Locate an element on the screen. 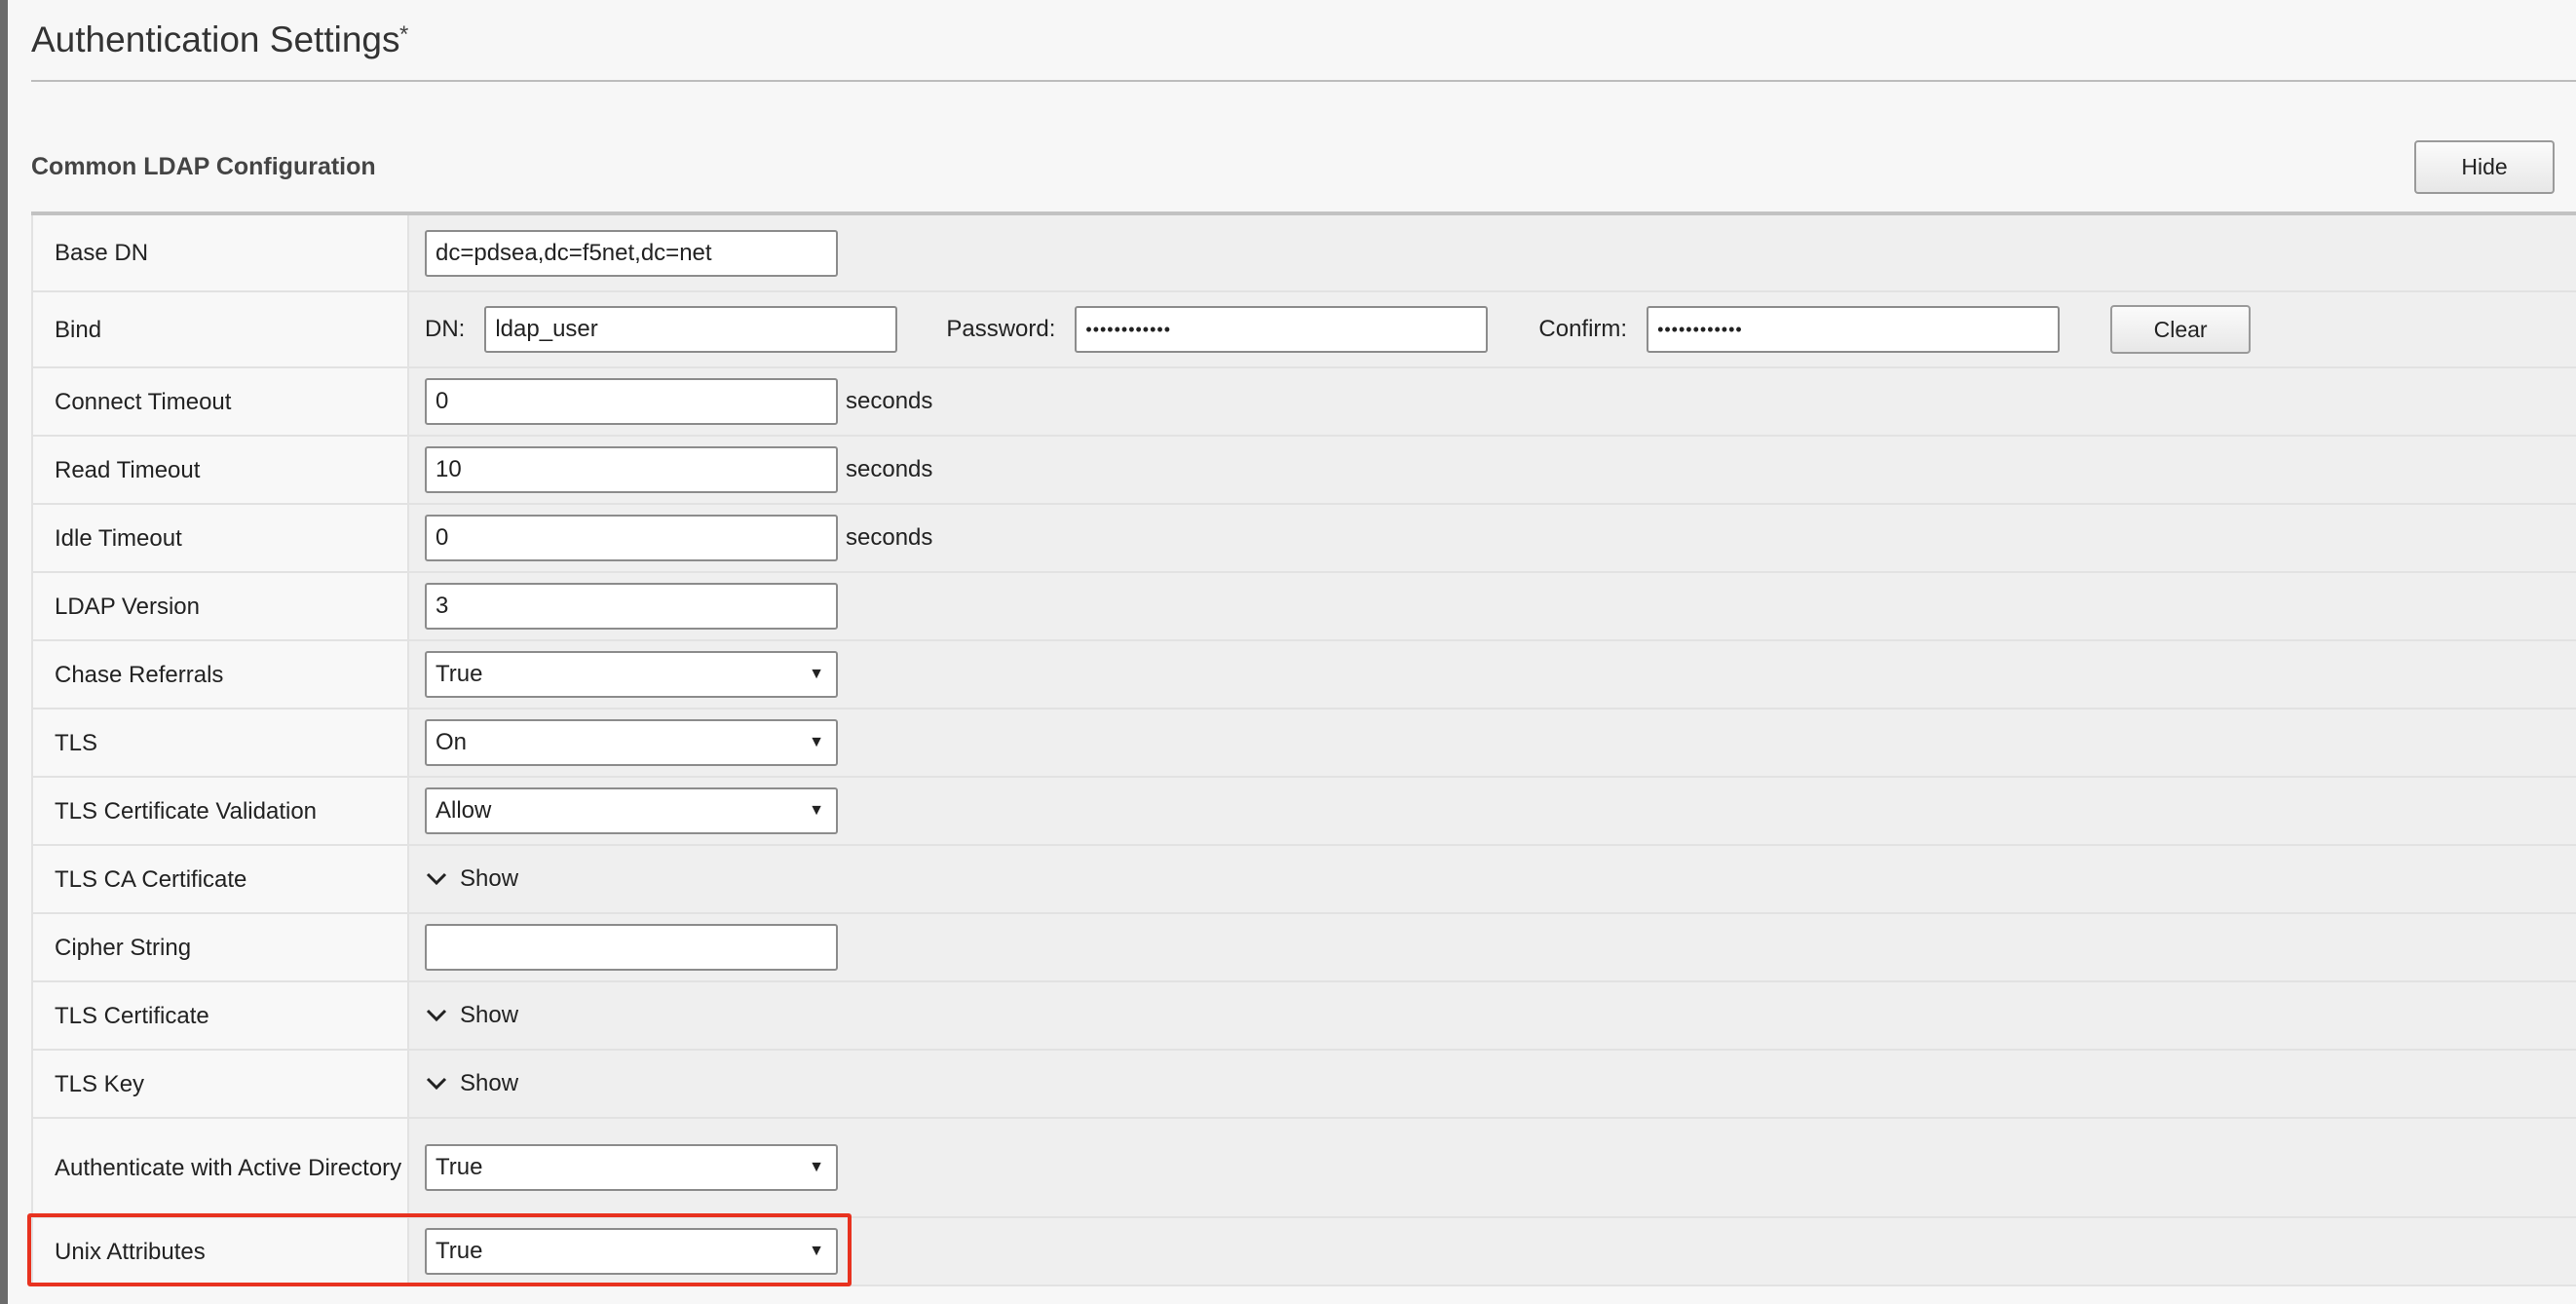  row-tls-cert-validation: TLS Certificate Validation Allow ▼ is located at coordinates (1303, 812).